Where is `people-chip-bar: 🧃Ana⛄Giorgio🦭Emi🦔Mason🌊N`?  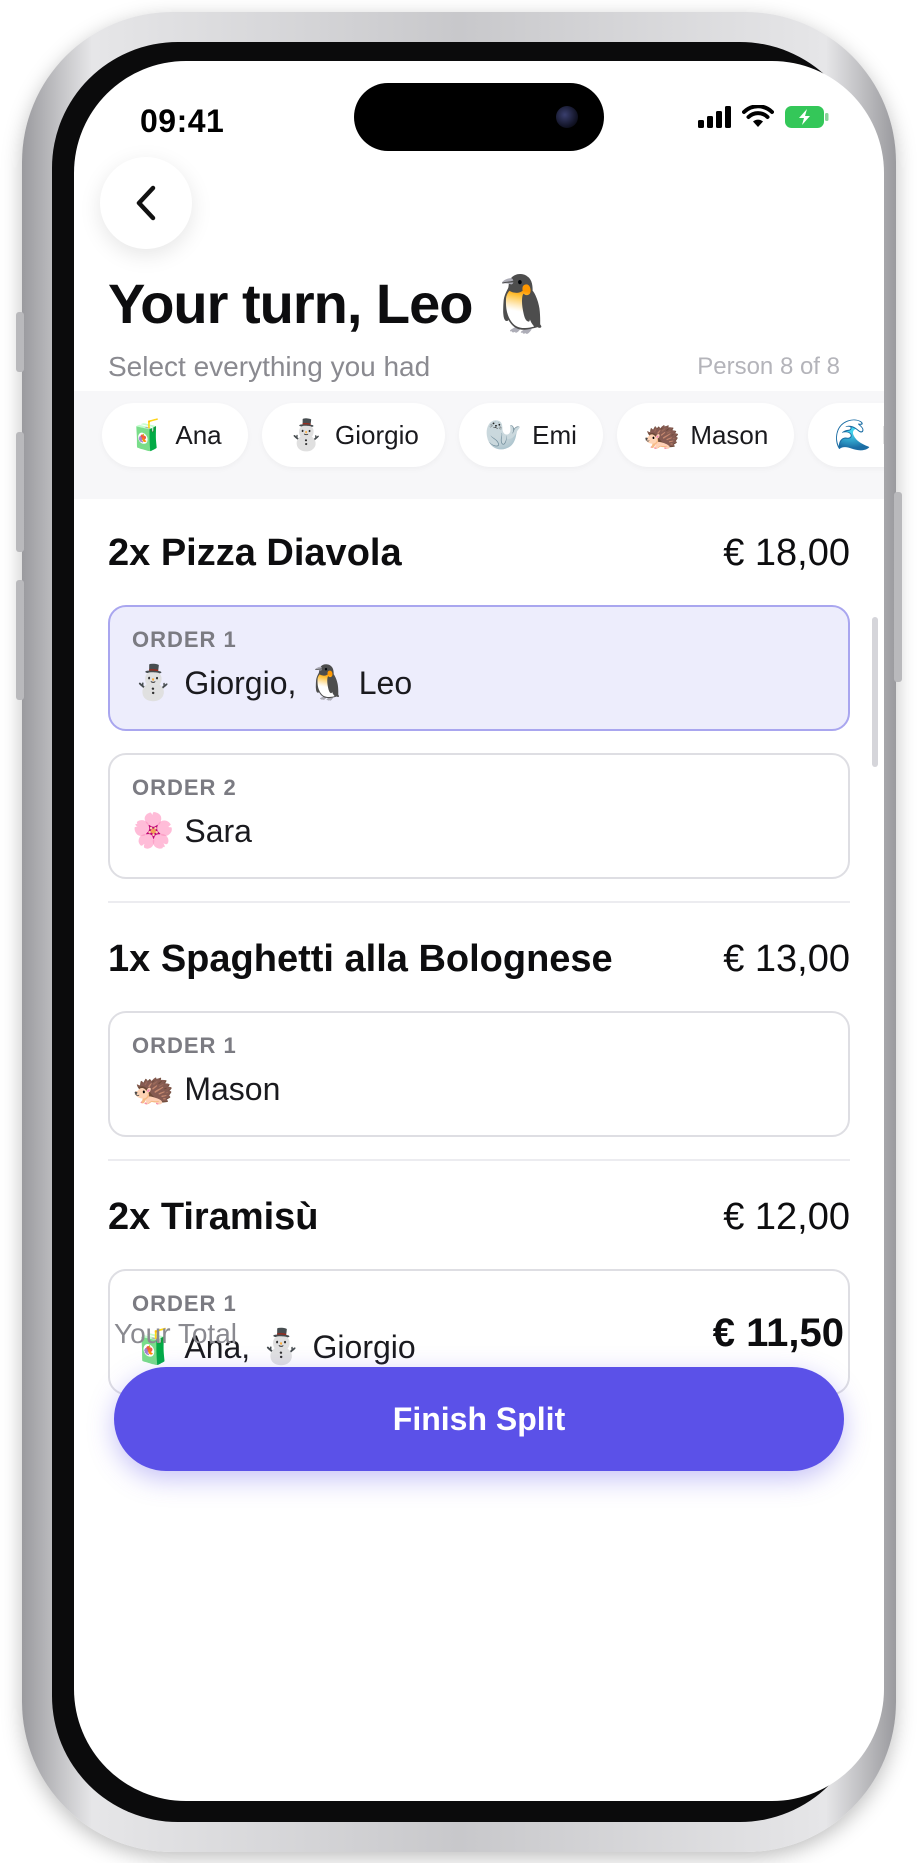 people-chip-bar: 🧃Ana⛄Giorgio🦭Emi🦔Mason🌊N is located at coordinates (479, 445).